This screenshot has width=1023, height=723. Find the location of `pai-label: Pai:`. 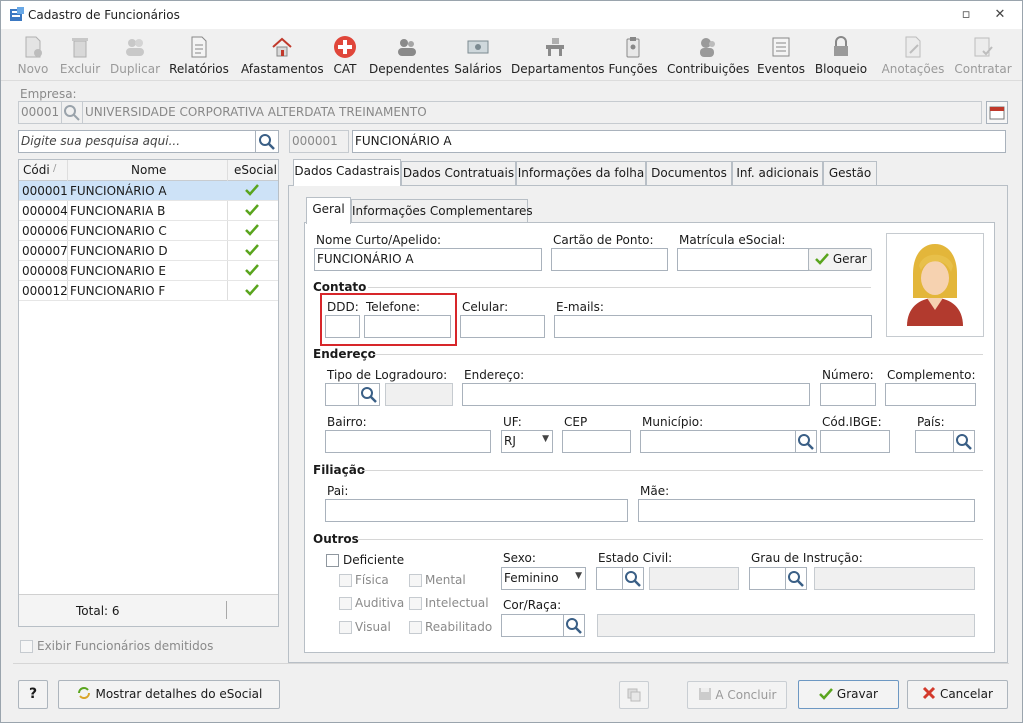

pai-label: Pai: is located at coordinates (338, 491).